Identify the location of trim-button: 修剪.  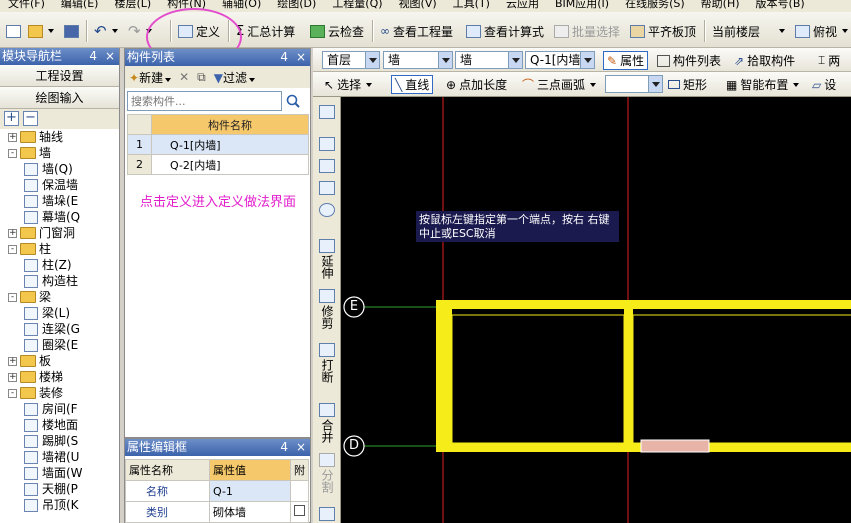
(327, 310).